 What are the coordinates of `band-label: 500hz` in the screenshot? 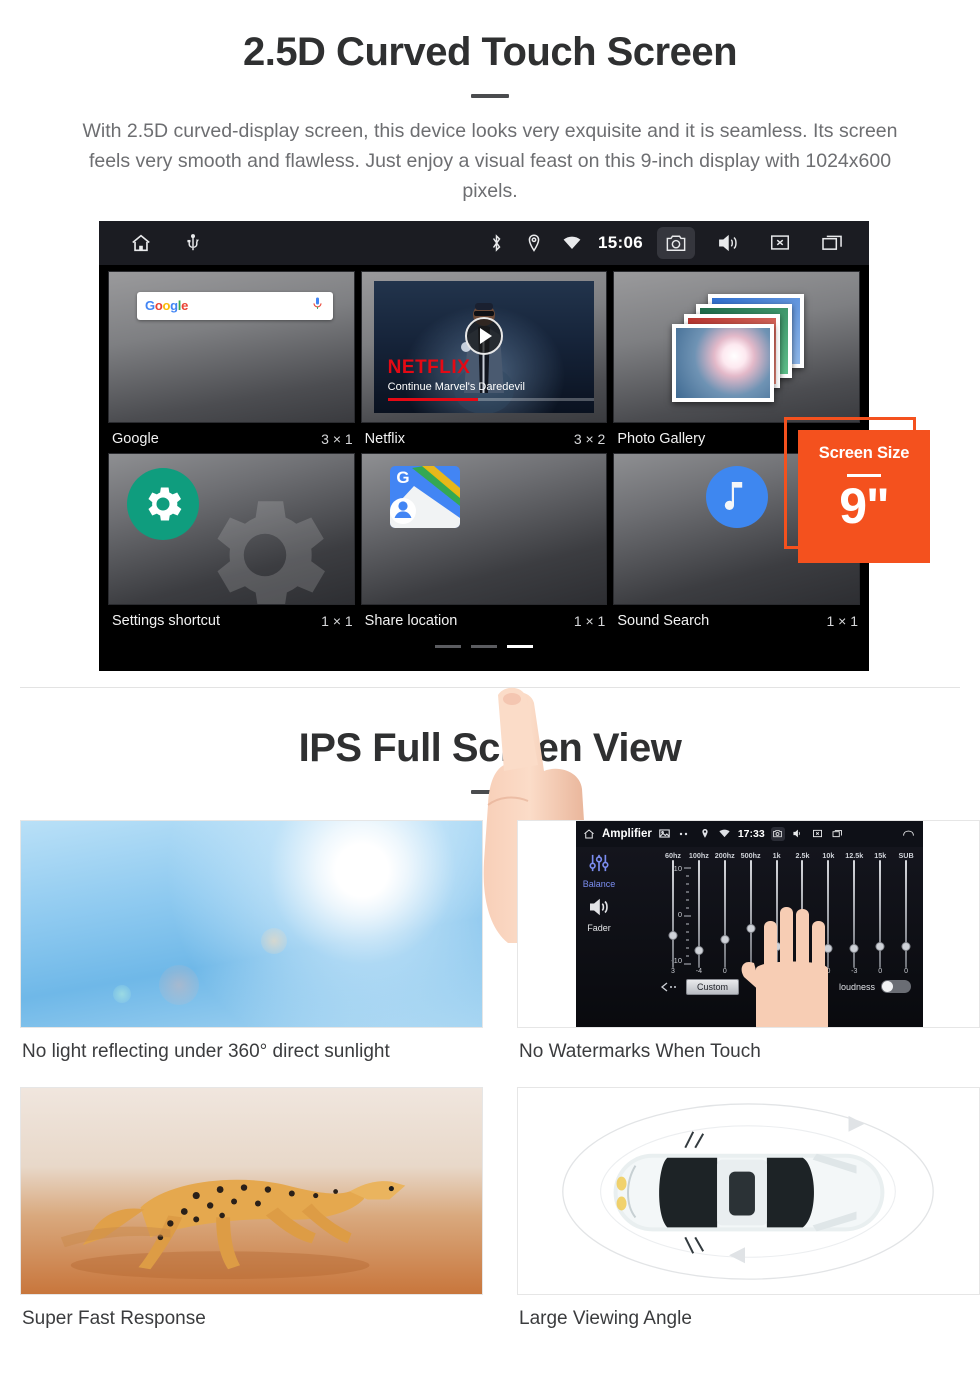 It's located at (750, 855).